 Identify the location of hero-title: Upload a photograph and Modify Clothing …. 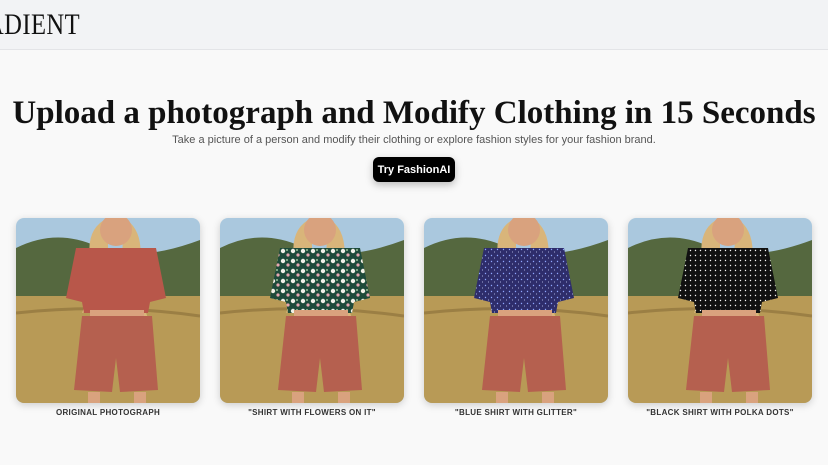
(414, 113).